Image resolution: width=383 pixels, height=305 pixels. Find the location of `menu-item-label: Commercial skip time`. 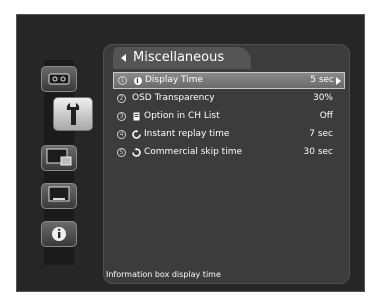

menu-item-label: Commercial skip time is located at coordinates (193, 152).